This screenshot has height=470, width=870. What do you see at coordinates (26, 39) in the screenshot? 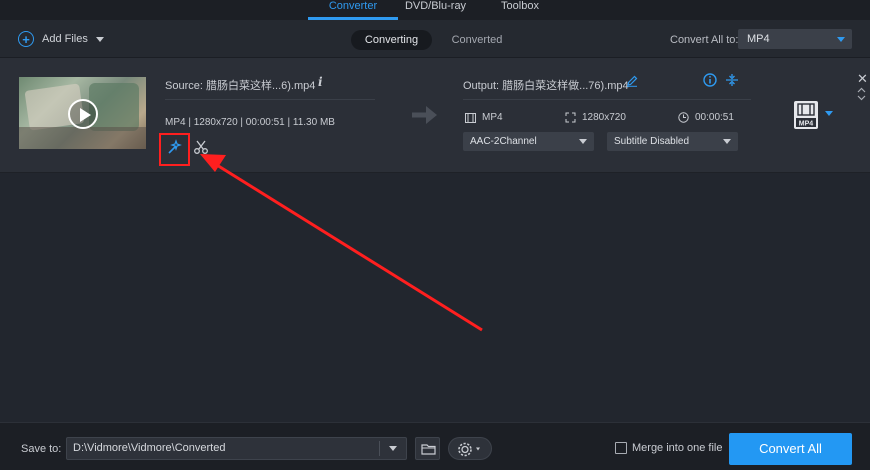
I see `add-icon: +` at bounding box center [26, 39].